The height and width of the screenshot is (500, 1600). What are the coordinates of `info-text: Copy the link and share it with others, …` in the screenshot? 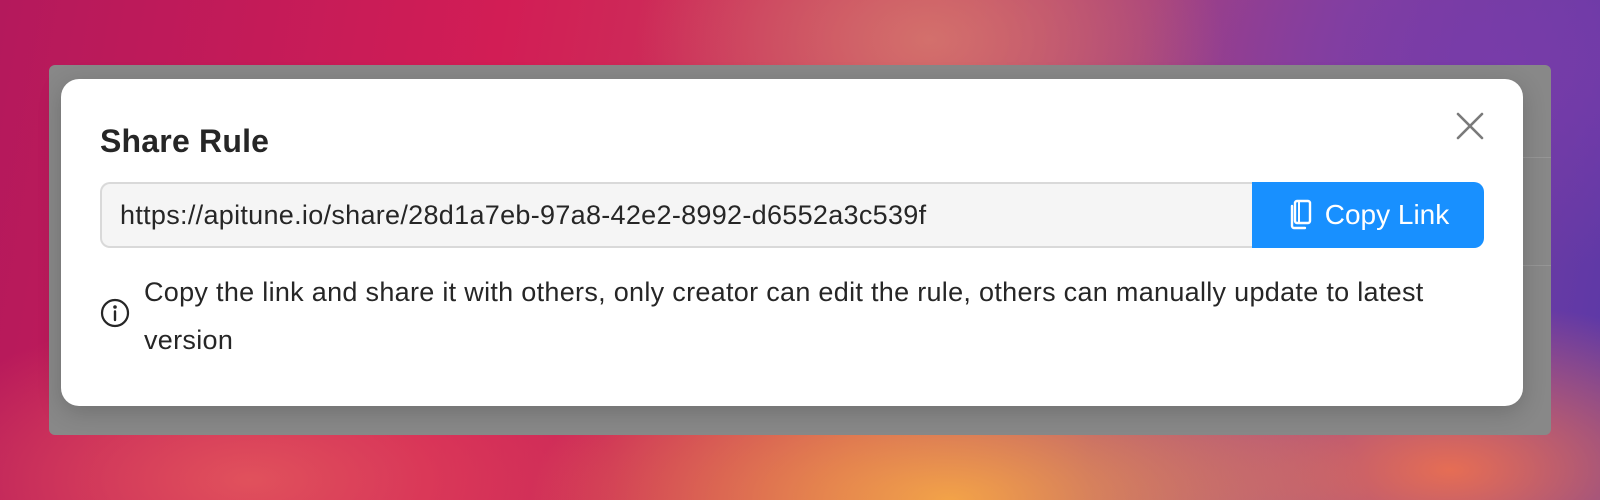 It's located at (784, 316).